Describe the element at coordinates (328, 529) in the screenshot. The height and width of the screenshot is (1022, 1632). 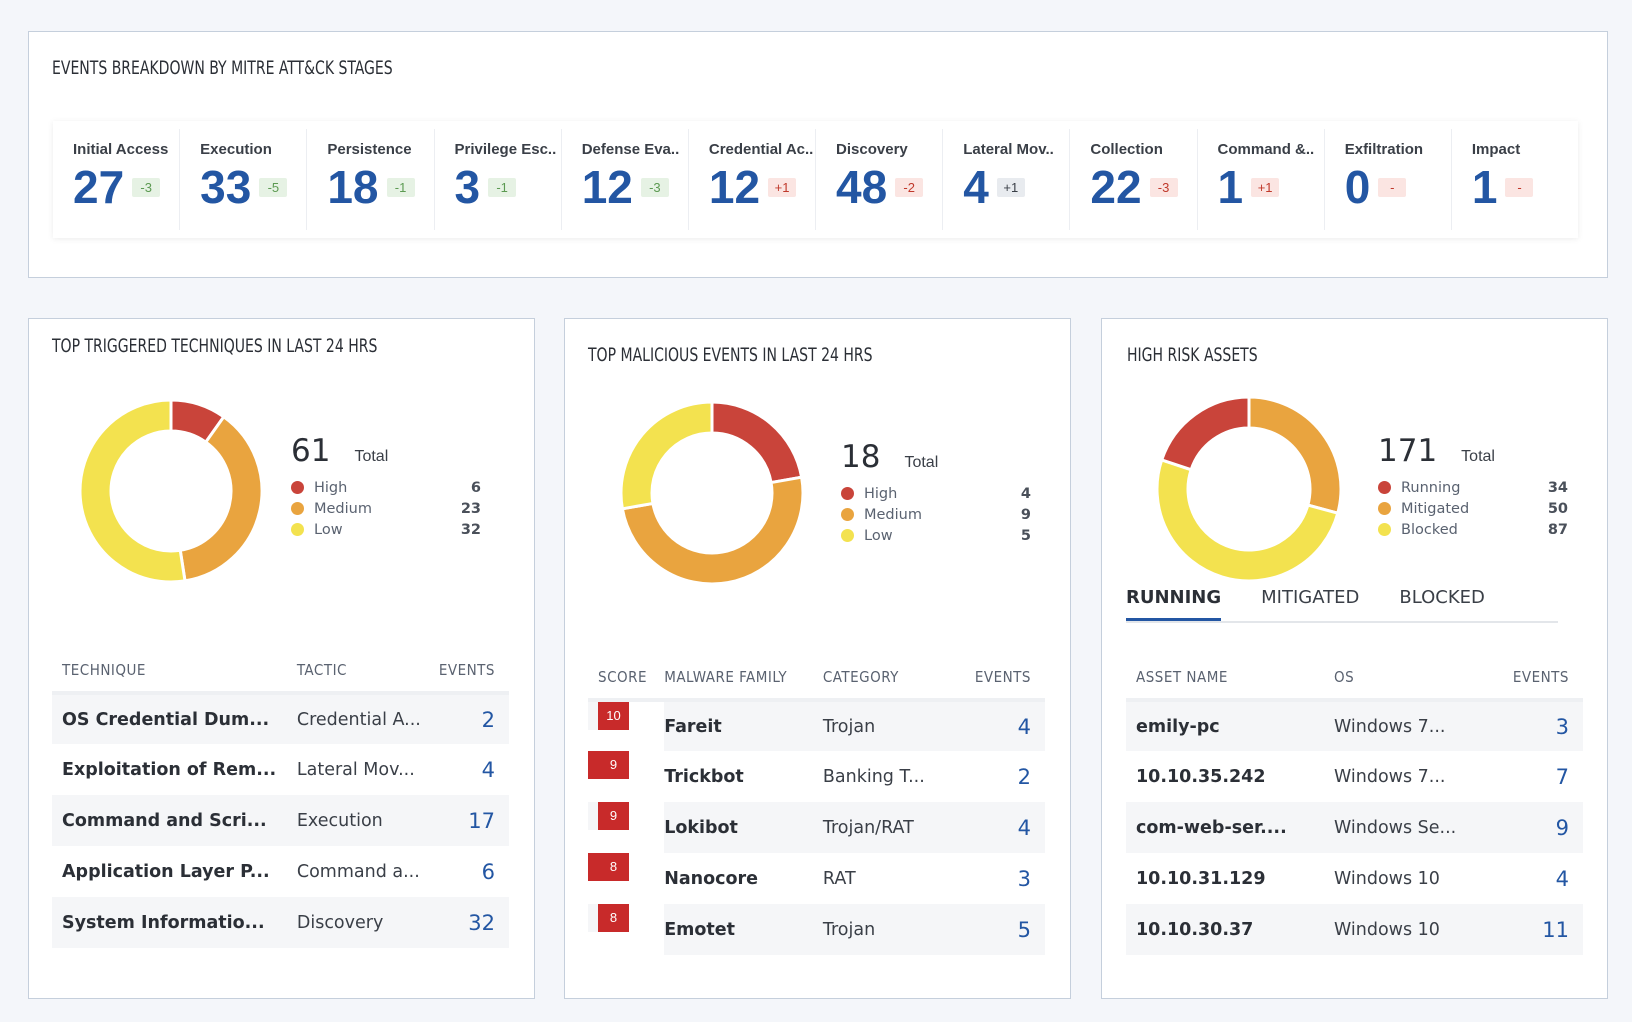
I see `legend-label: Low` at that location.